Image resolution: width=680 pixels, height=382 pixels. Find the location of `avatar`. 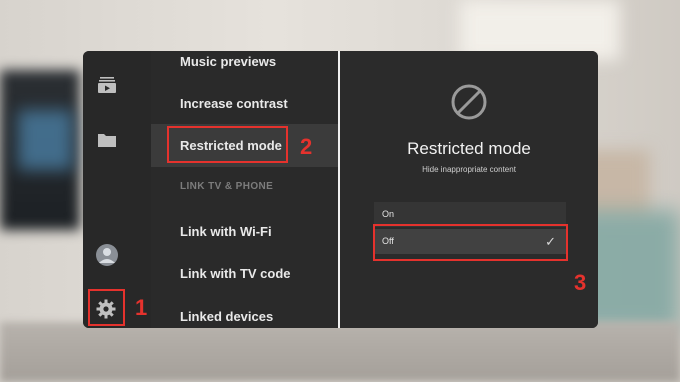

avatar is located at coordinates (107, 255).